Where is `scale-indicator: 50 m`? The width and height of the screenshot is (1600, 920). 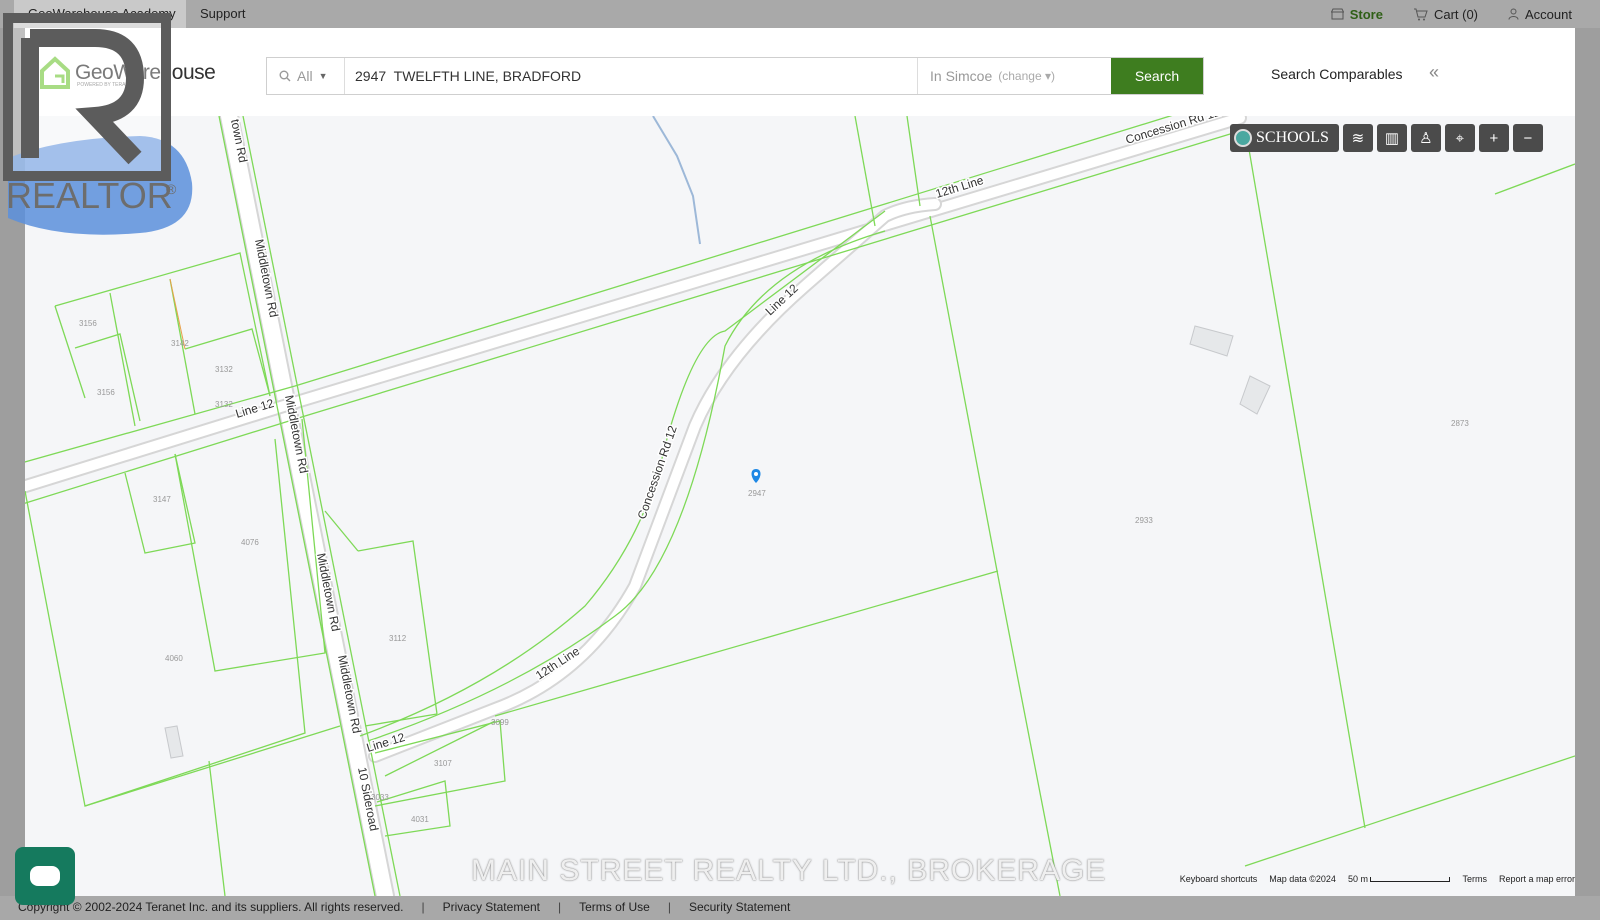 scale-indicator: 50 m is located at coordinates (1399, 879).